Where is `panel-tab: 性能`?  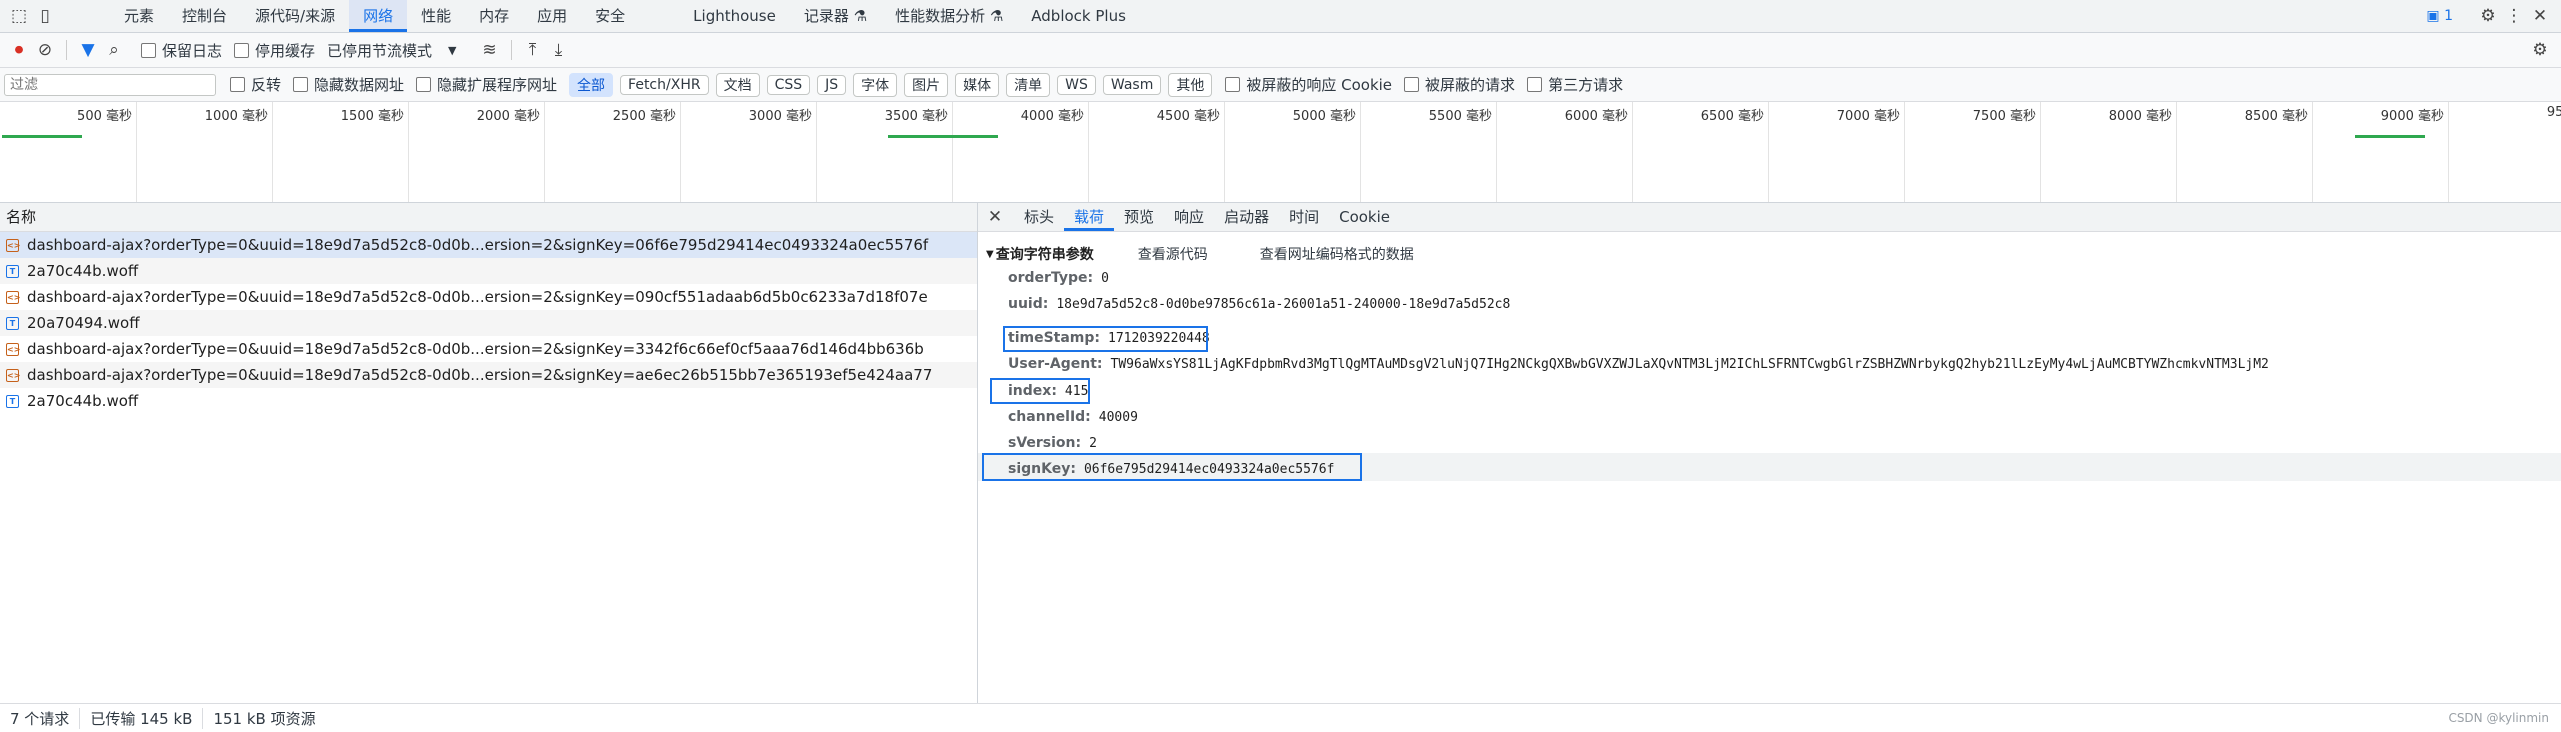
panel-tab: 性能 is located at coordinates (436, 16).